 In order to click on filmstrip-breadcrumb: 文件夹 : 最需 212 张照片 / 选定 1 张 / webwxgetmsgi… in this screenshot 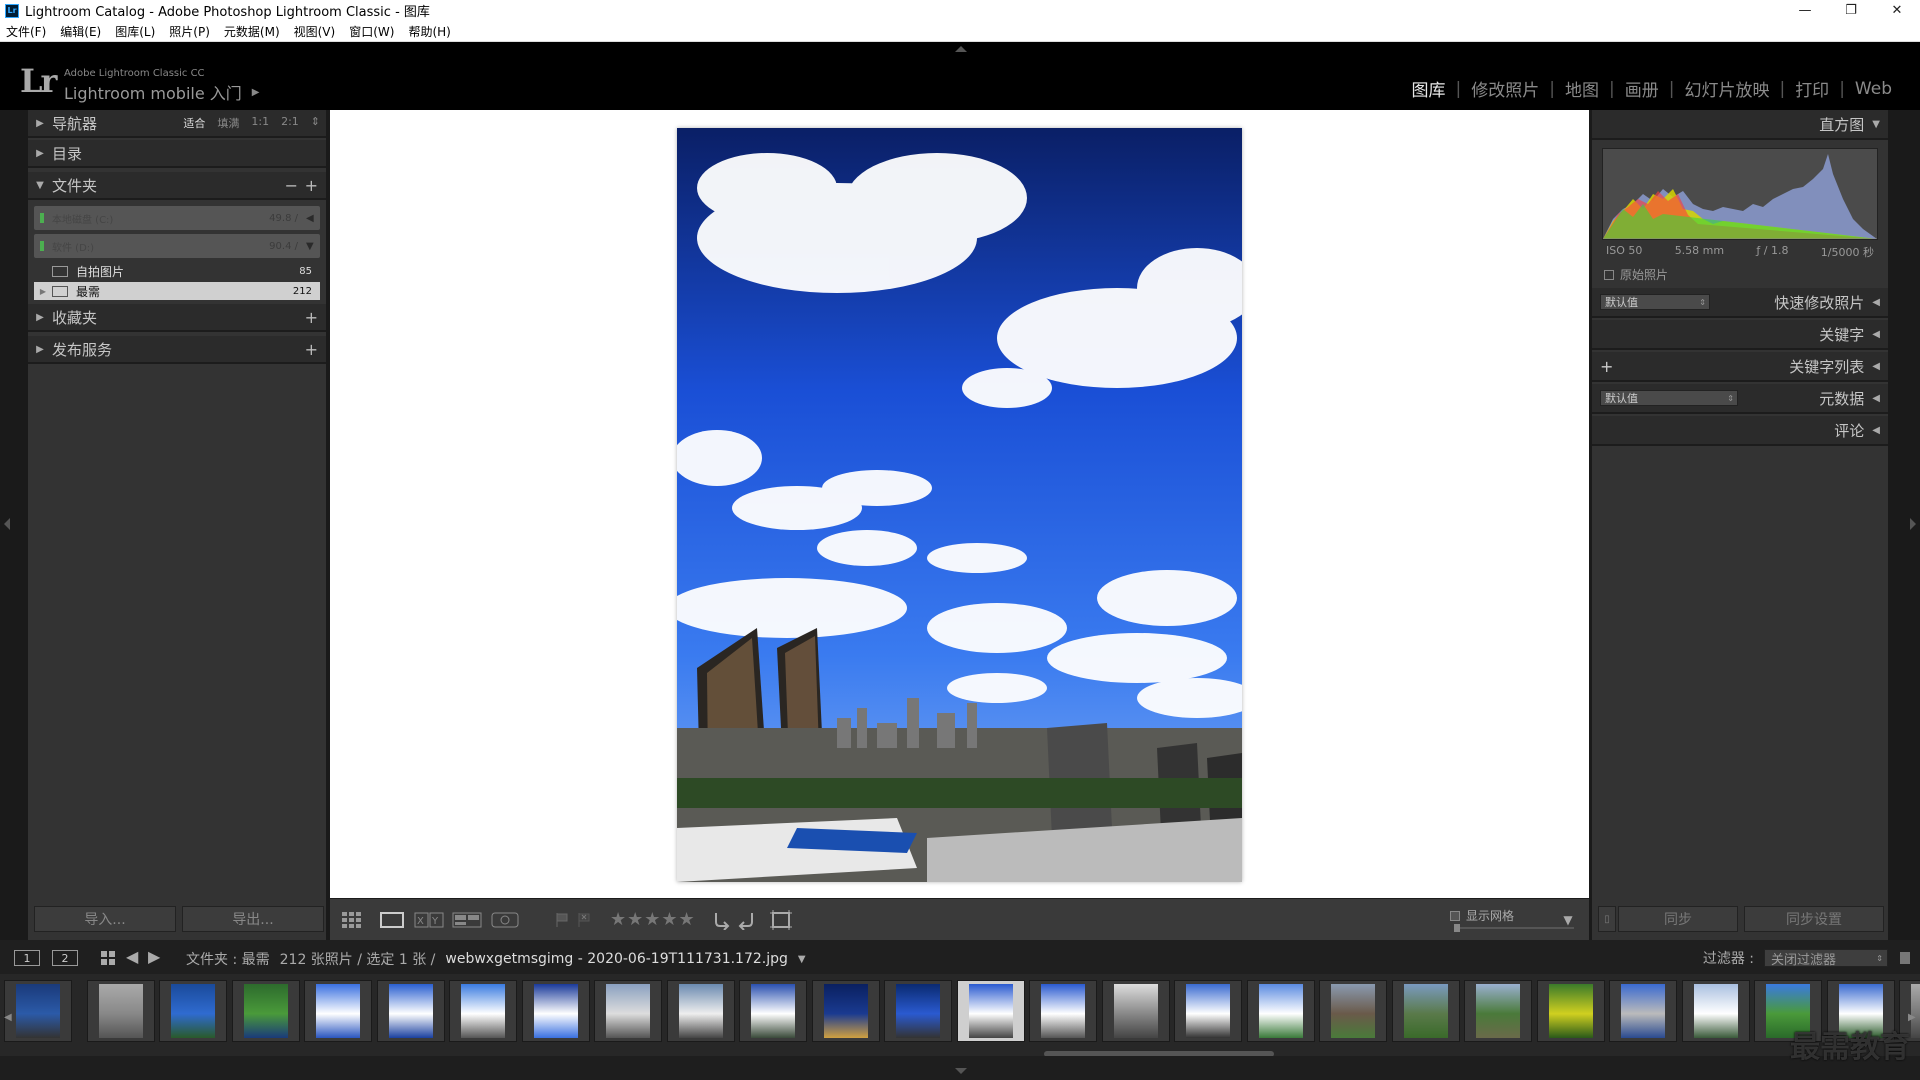, I will do `click(501, 959)`.